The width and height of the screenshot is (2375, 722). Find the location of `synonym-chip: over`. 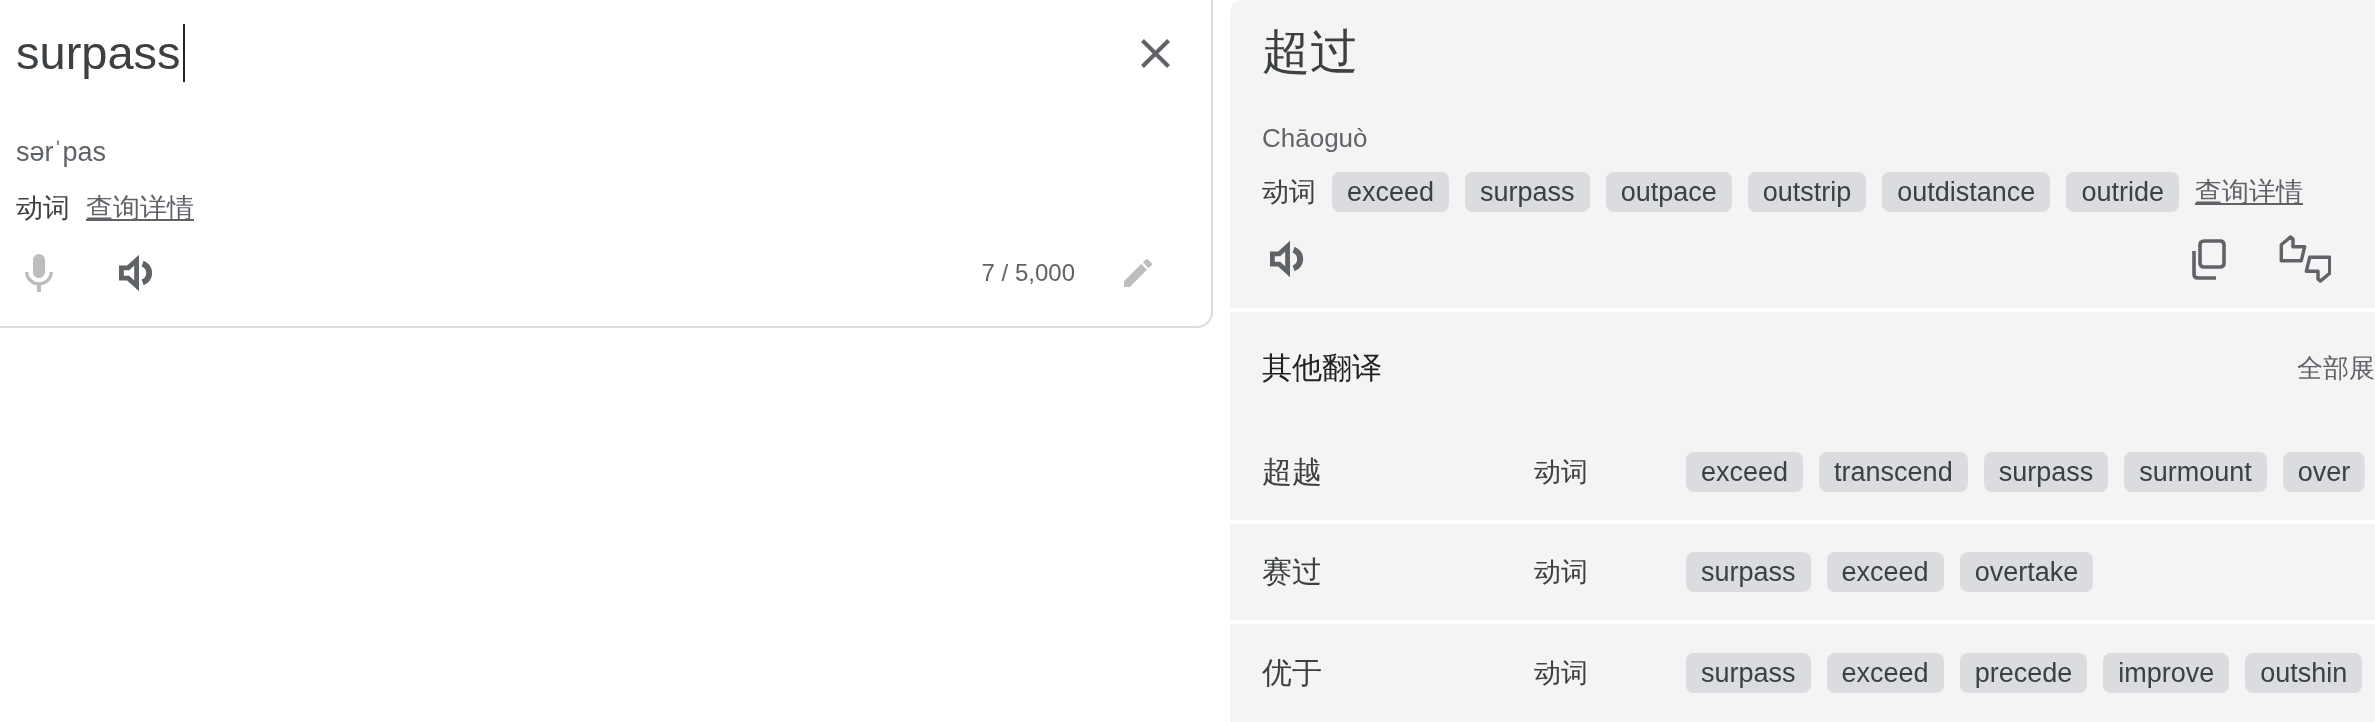

synonym-chip: over is located at coordinates (2324, 472).